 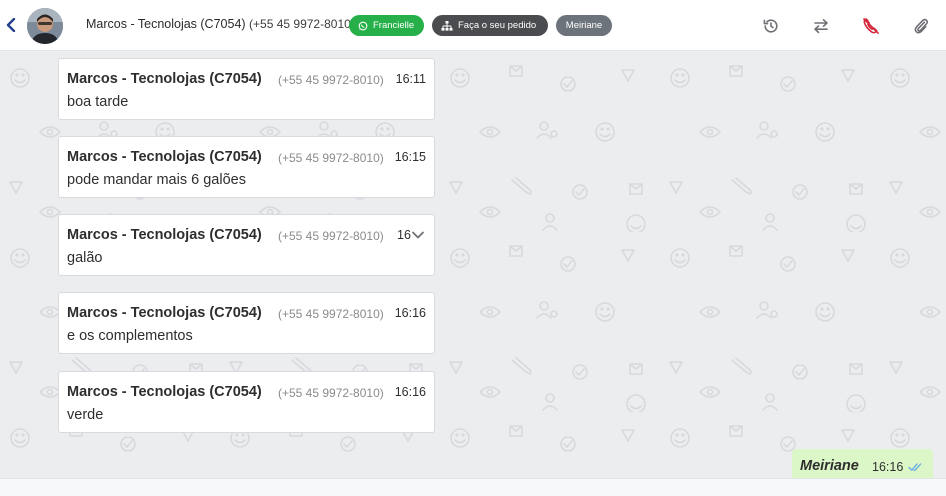 I want to click on message-text: boa tarde, so click(x=98, y=102).